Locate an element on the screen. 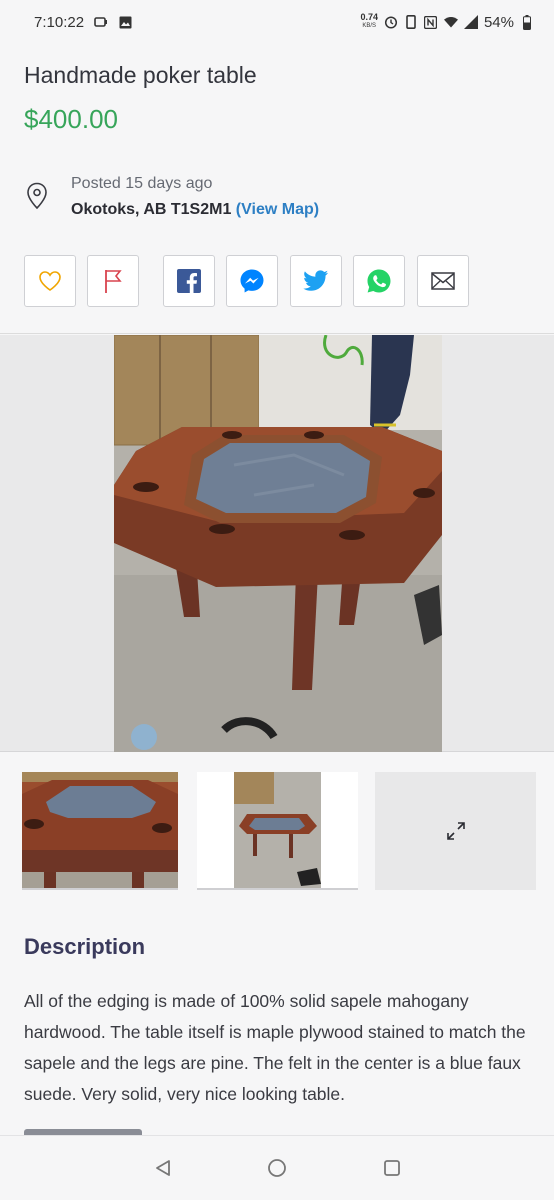 The height and width of the screenshot is (1200, 554). share-messenger-button is located at coordinates (252, 281).